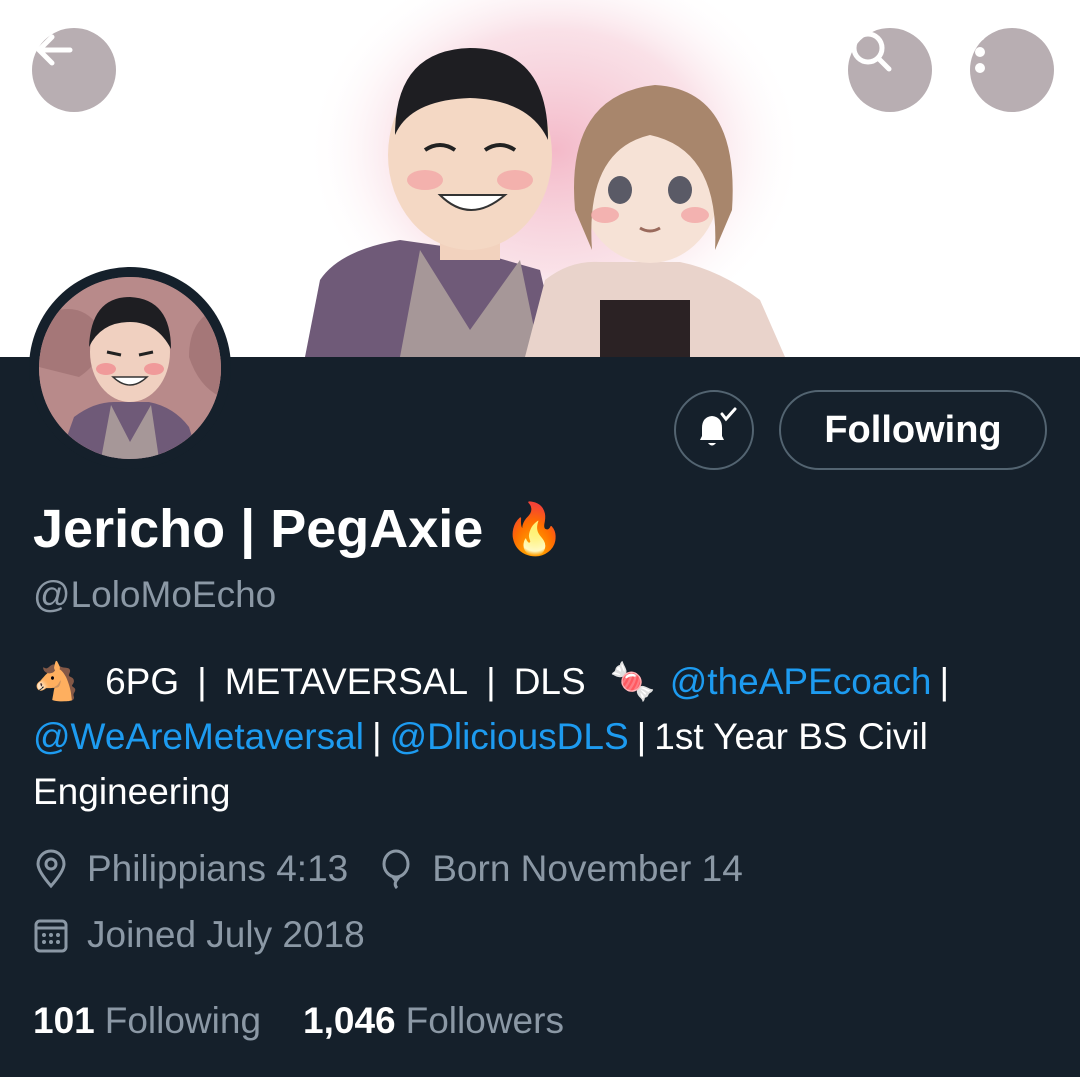 This screenshot has width=1080, height=1077. What do you see at coordinates (791, 736) in the screenshot?
I see `bio-text: 1st Year BS Civil` at bounding box center [791, 736].